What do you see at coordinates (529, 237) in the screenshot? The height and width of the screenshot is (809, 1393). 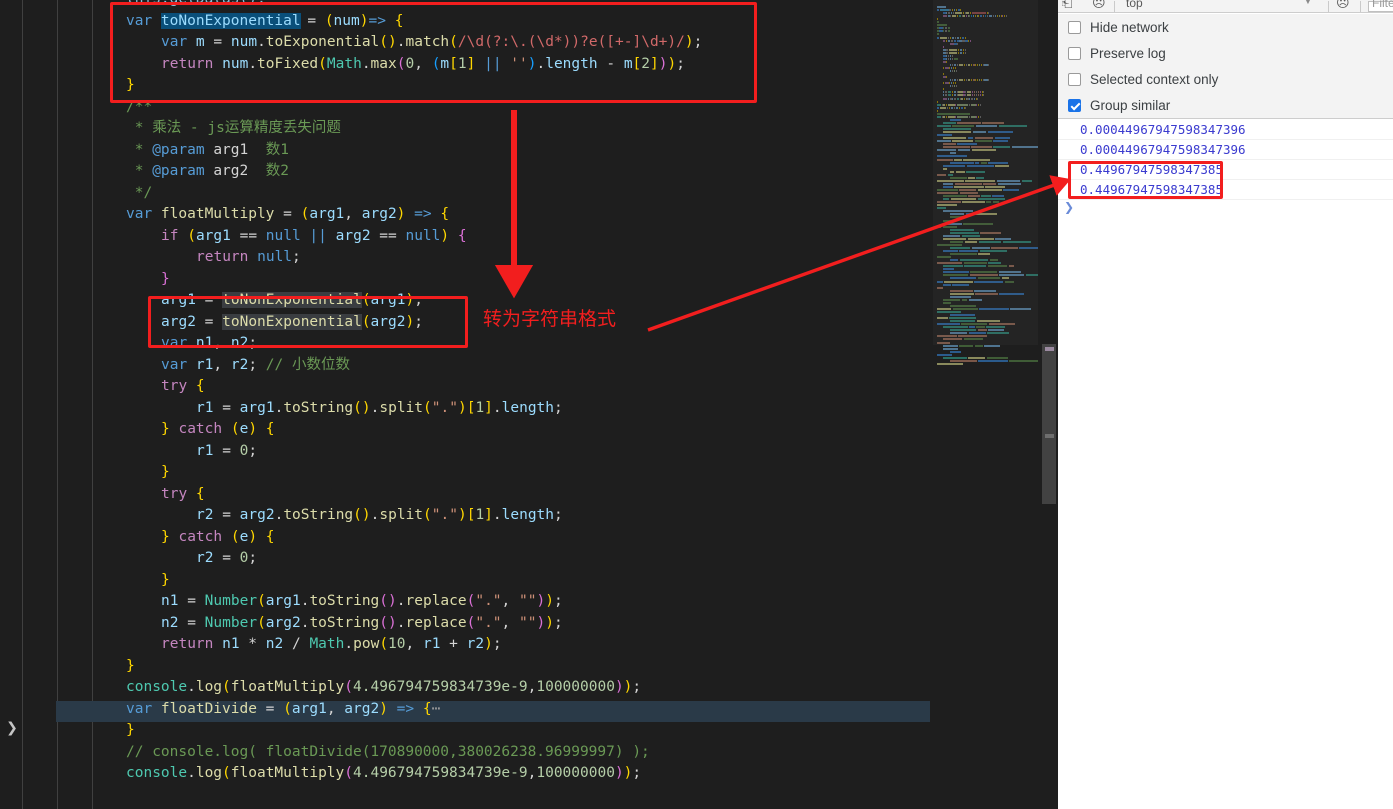 I see `code-line: if (arg1 == null || arg2 == null) {` at bounding box center [529, 237].